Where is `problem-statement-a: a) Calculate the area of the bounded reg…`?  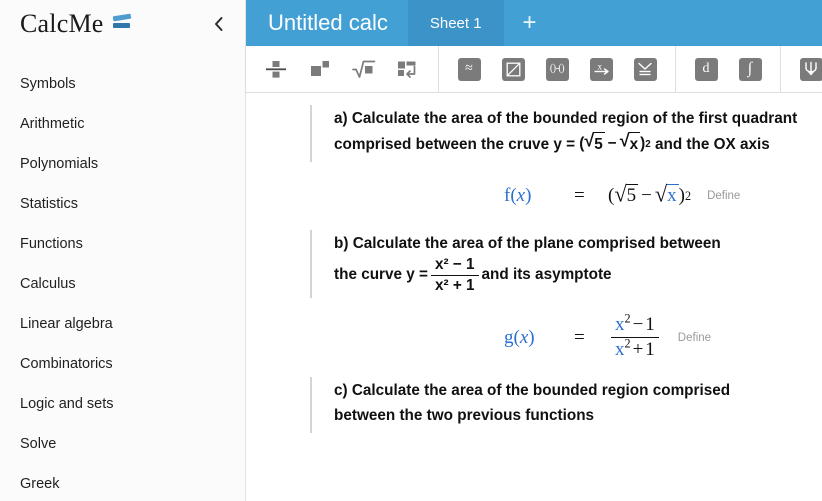 problem-statement-a: a) Calculate the area of the bounded reg… is located at coordinates (534, 133).